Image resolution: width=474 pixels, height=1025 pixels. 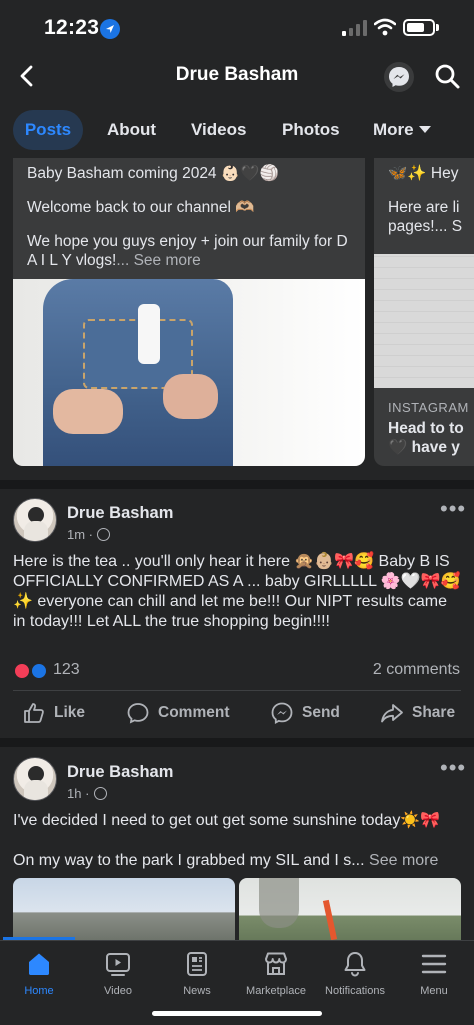 What do you see at coordinates (434, 964) in the screenshot?
I see `menu-icon` at bounding box center [434, 964].